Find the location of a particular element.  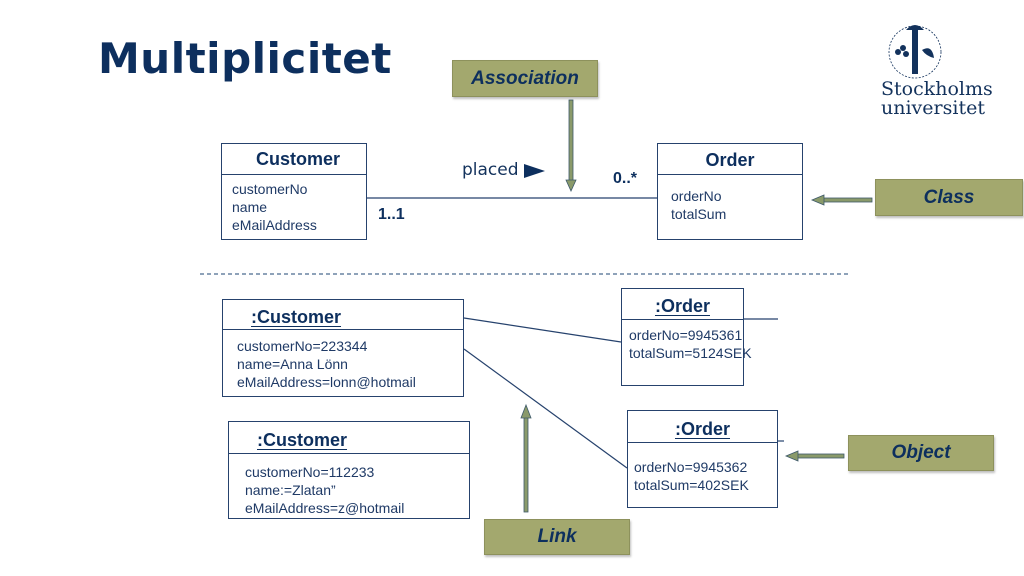

attribute: eMailAddress=lonn@hotmail is located at coordinates (326, 382).